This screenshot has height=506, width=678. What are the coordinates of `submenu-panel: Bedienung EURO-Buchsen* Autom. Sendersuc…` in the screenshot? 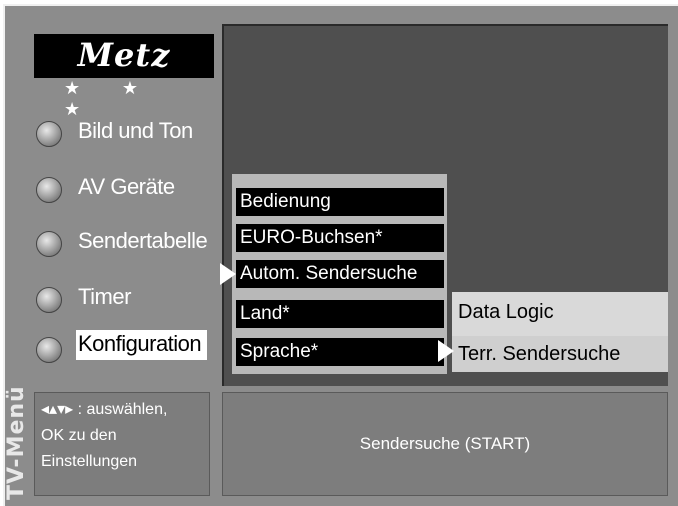 It's located at (339, 274).